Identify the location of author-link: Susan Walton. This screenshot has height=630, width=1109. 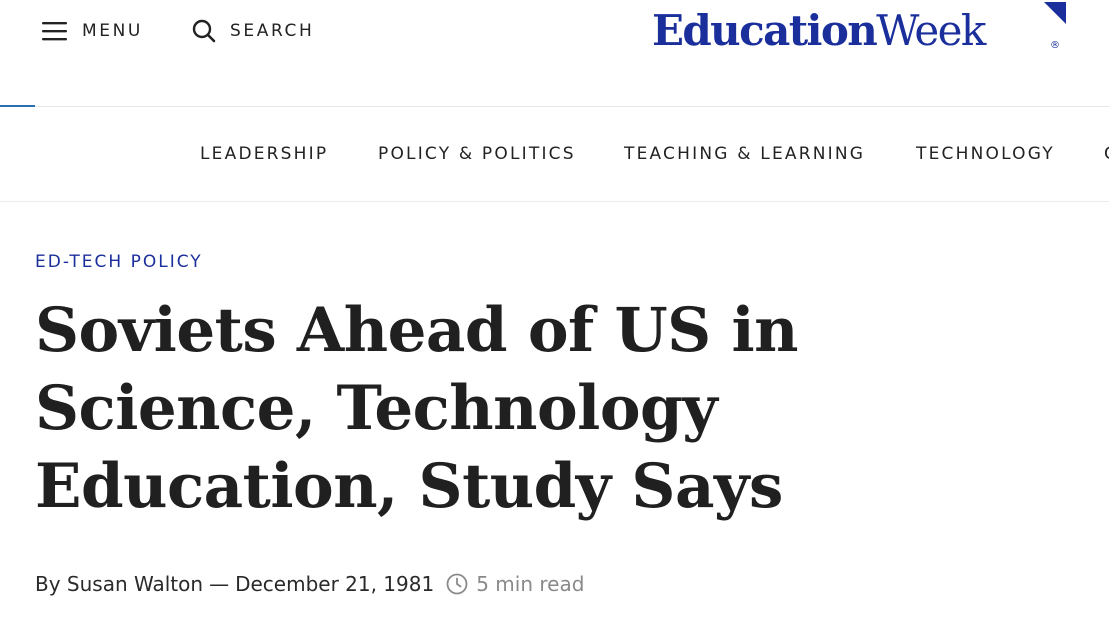
(135, 584).